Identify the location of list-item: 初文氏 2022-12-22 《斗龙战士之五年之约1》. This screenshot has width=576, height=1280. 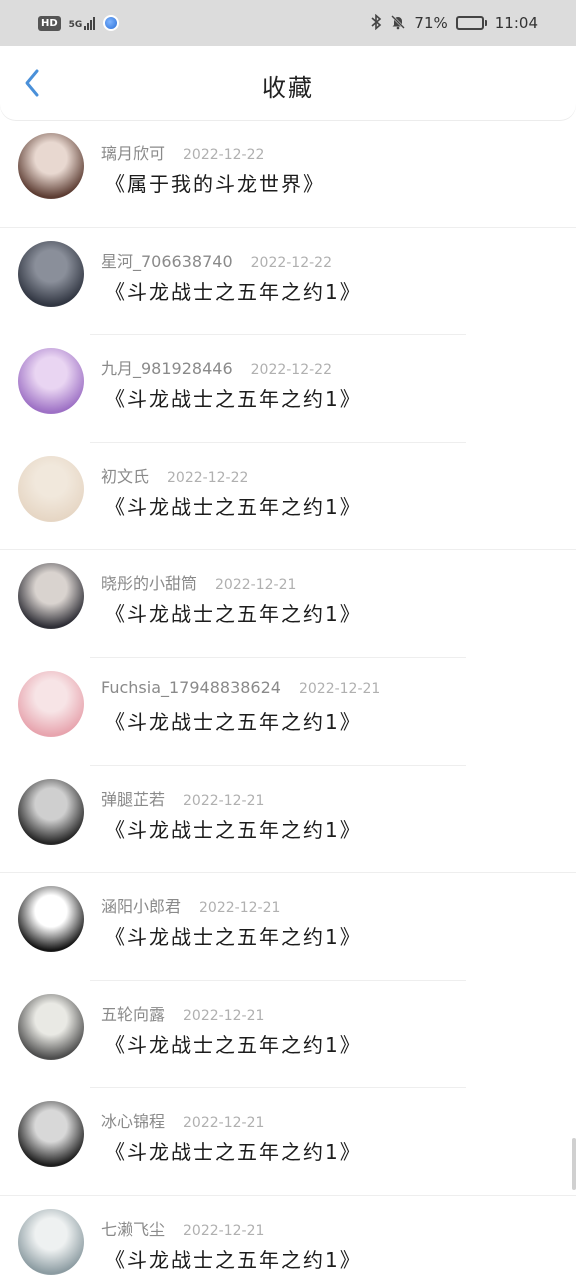
(288, 497).